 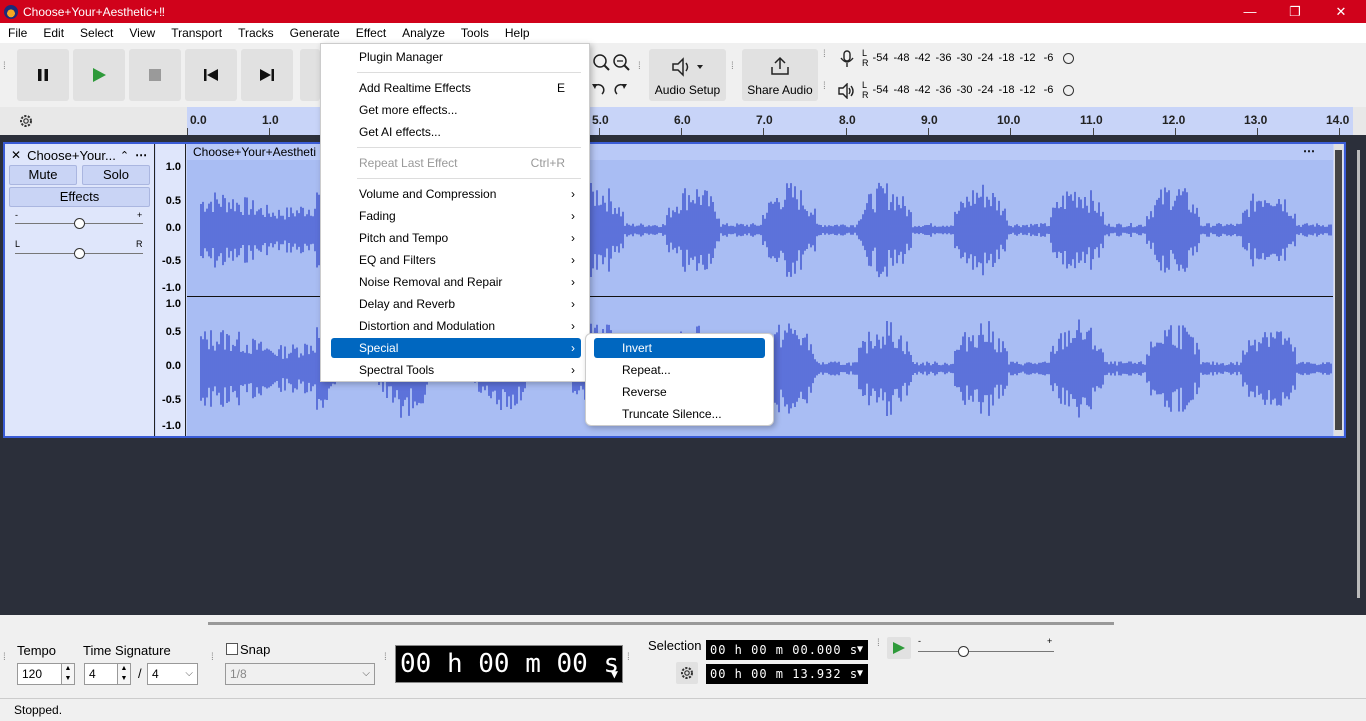 I want to click on pause-button, so click(x=43, y=75).